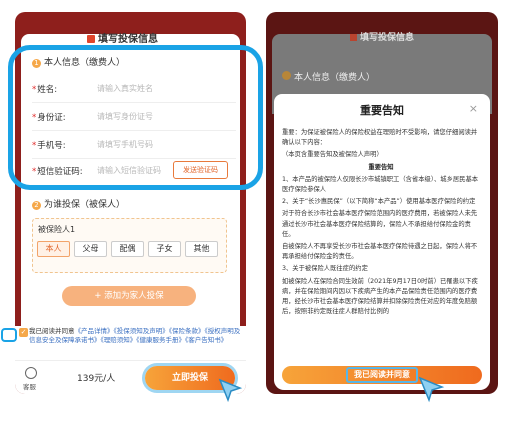 This screenshot has width=510, height=441. What do you see at coordinates (129, 296) in the screenshot?
I see `add-family-button: + 添加为家人投保` at bounding box center [129, 296].